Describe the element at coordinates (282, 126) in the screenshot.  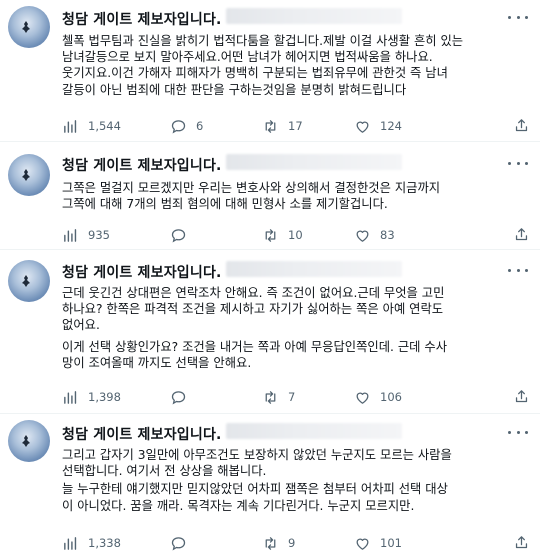
I see `retweet-button: 17` at that location.